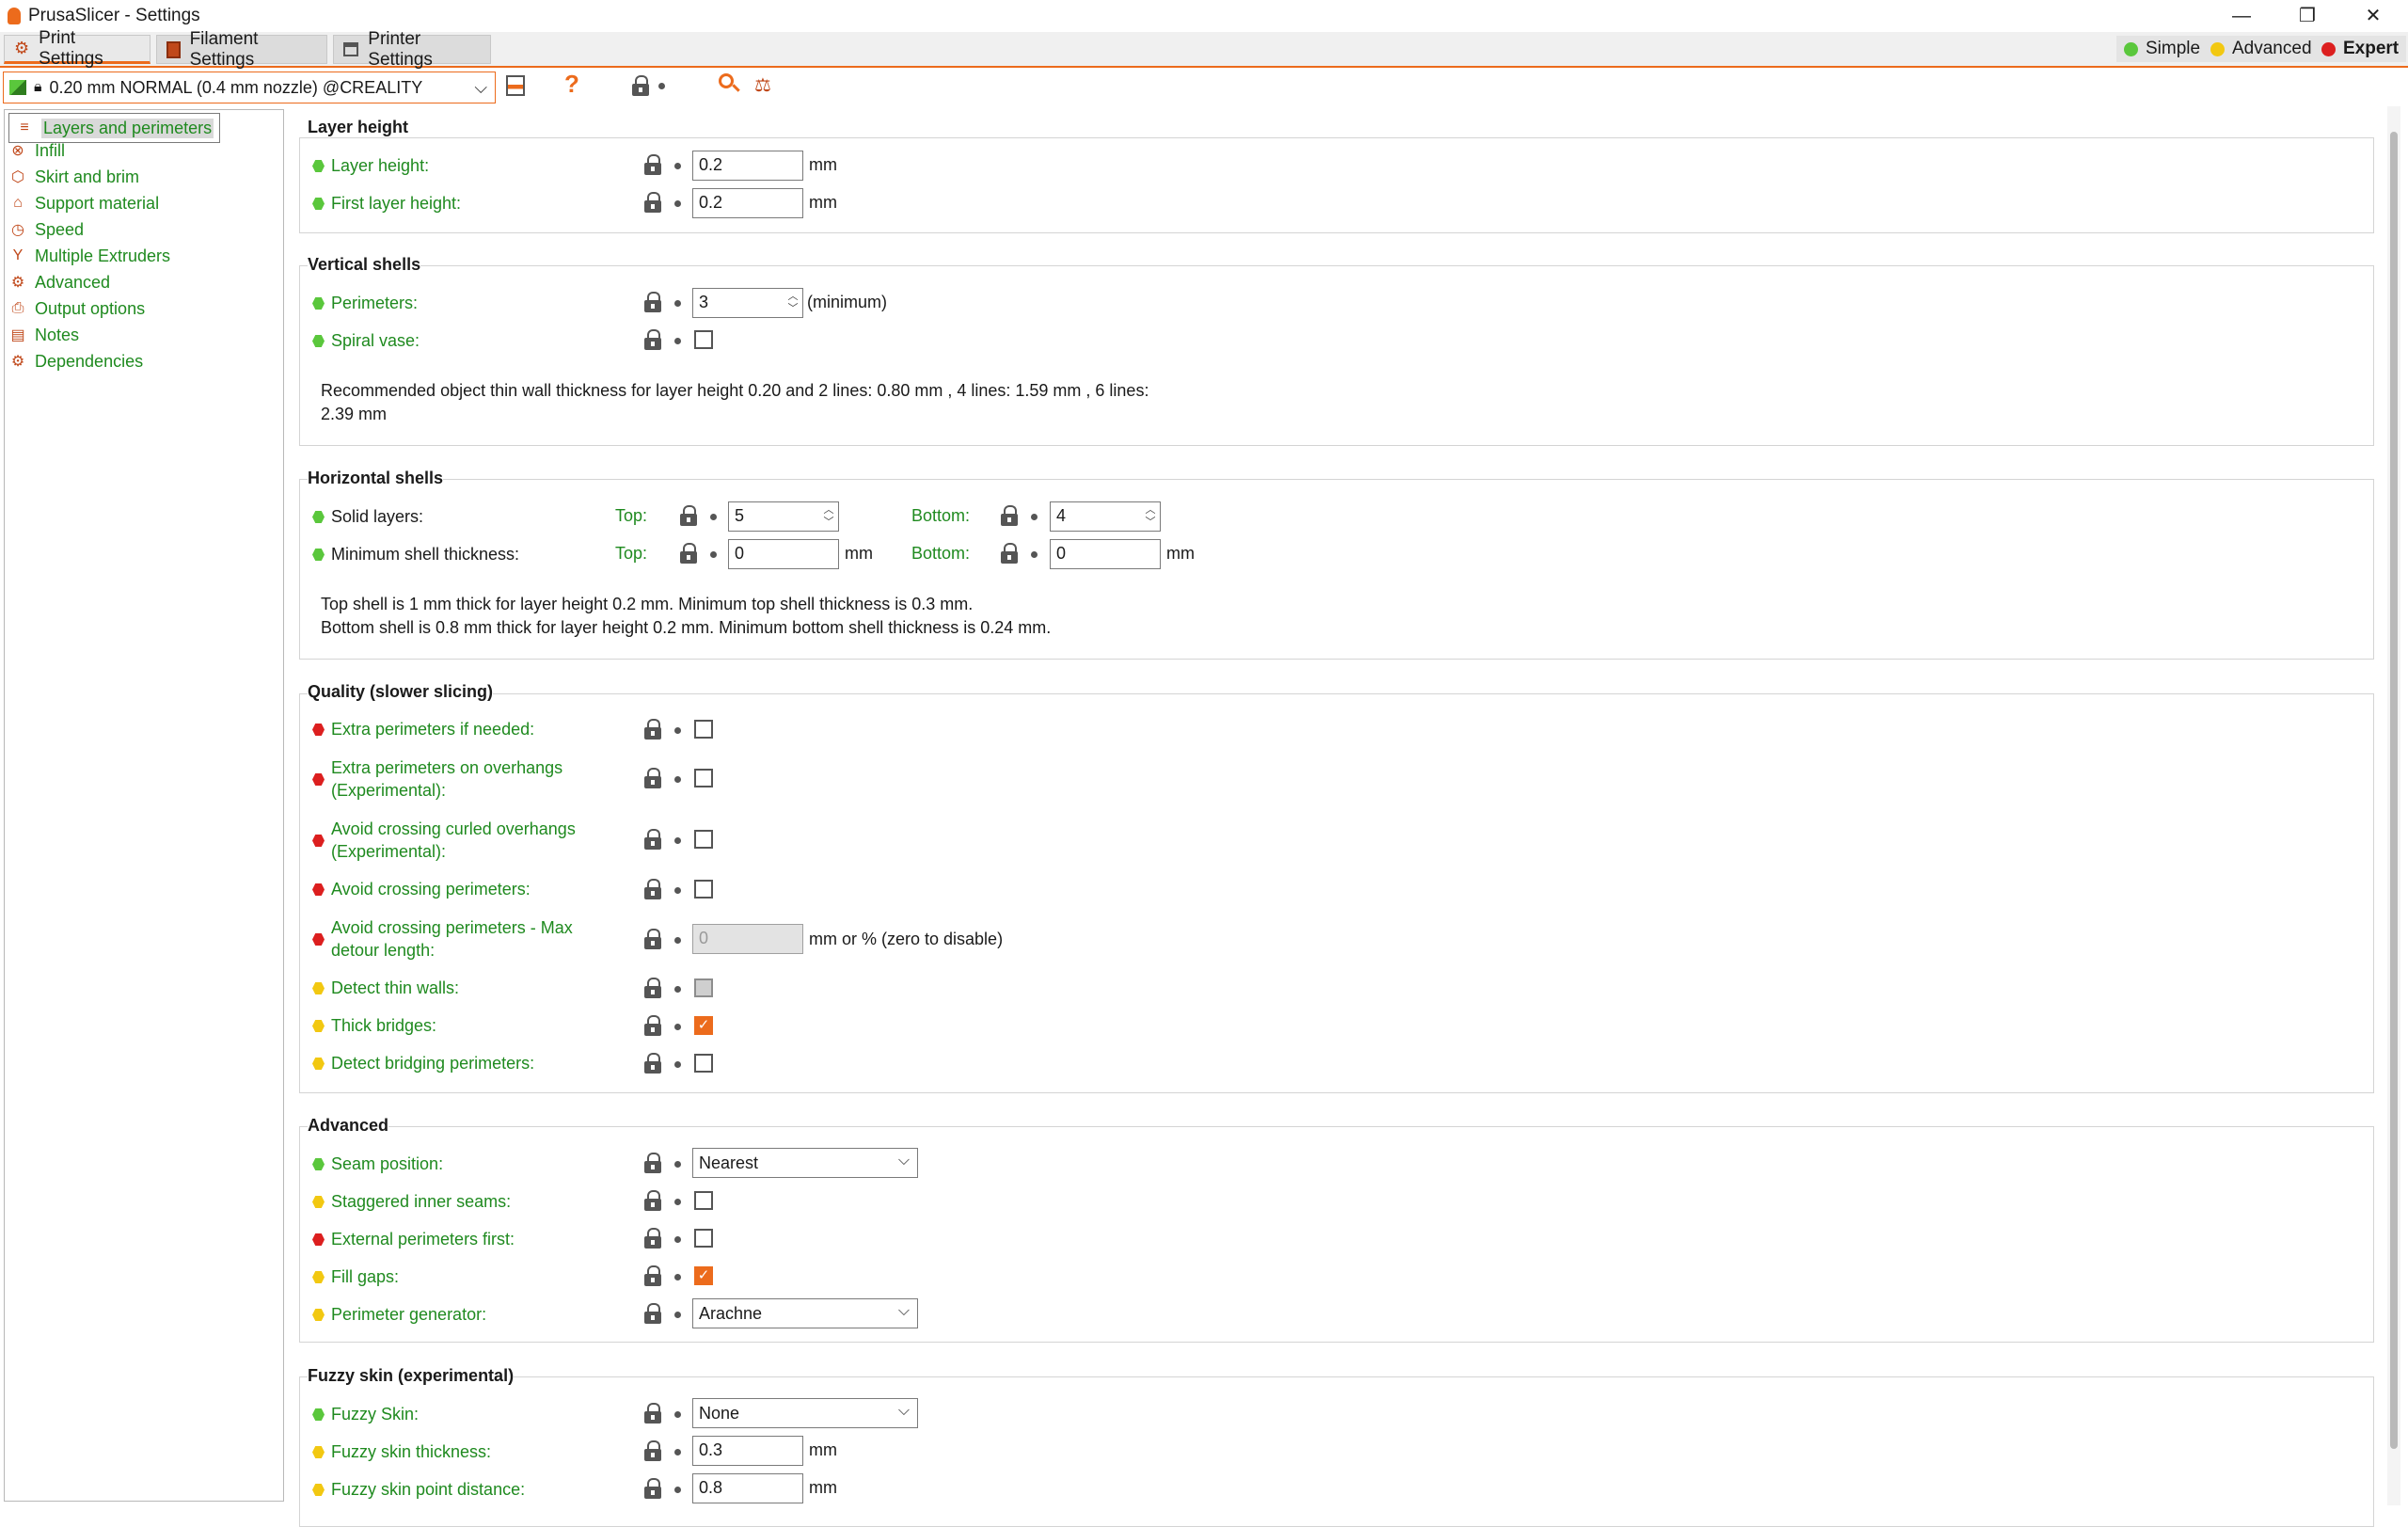  Describe the element at coordinates (805, 1163) in the screenshot. I see `seam-position-select: Nearest ⌵` at that location.